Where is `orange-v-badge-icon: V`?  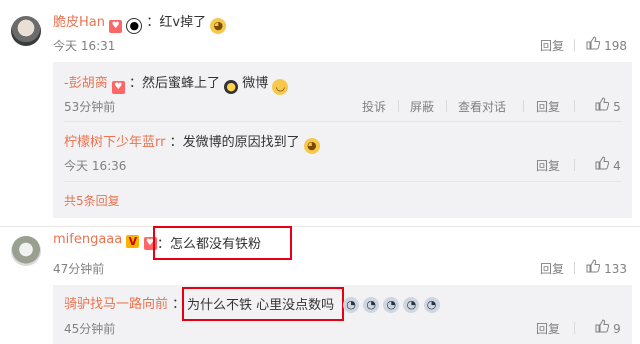 orange-v-badge-icon: V is located at coordinates (133, 241).